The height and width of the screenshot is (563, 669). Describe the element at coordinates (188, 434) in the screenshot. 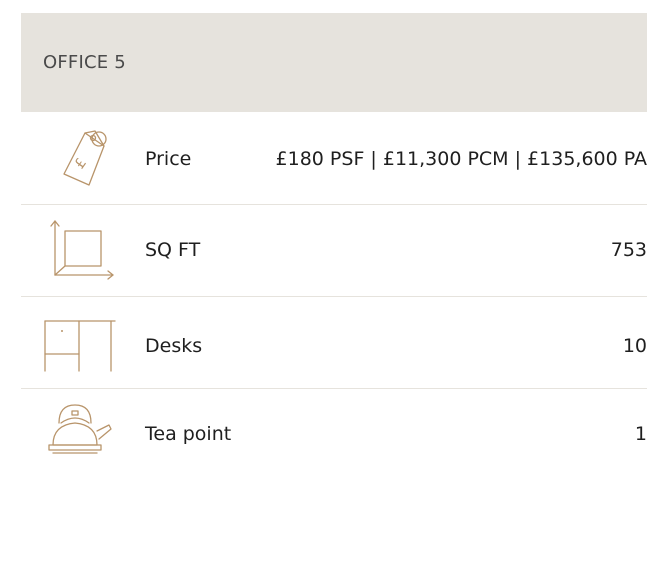

I see `tea-point-label: Tea point` at that location.